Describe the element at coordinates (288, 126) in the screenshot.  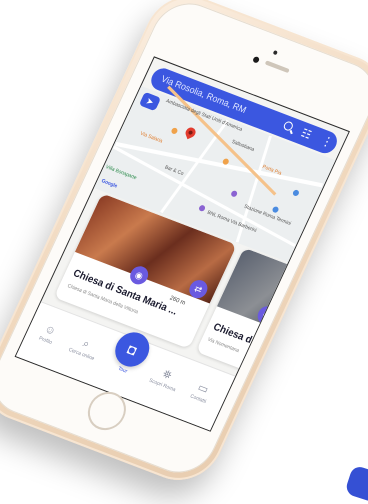
I see `search-icon` at that location.